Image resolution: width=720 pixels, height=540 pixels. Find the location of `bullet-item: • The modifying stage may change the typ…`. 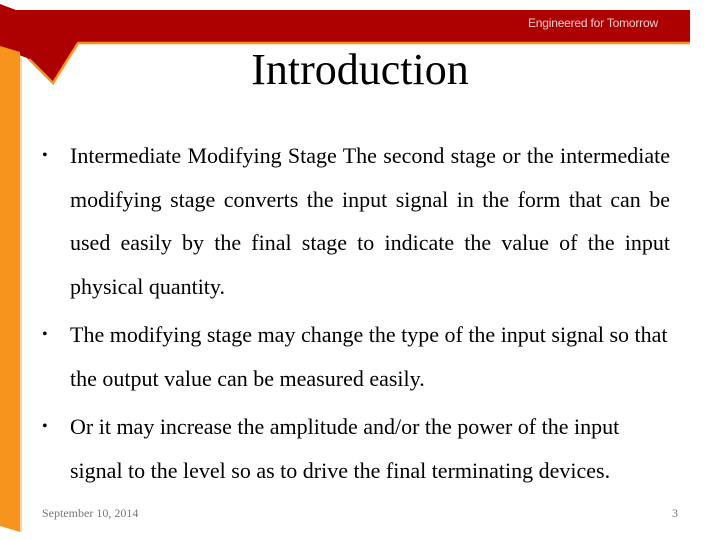

bullet-item: • The modifying stage may change the typ… is located at coordinates (356, 356).